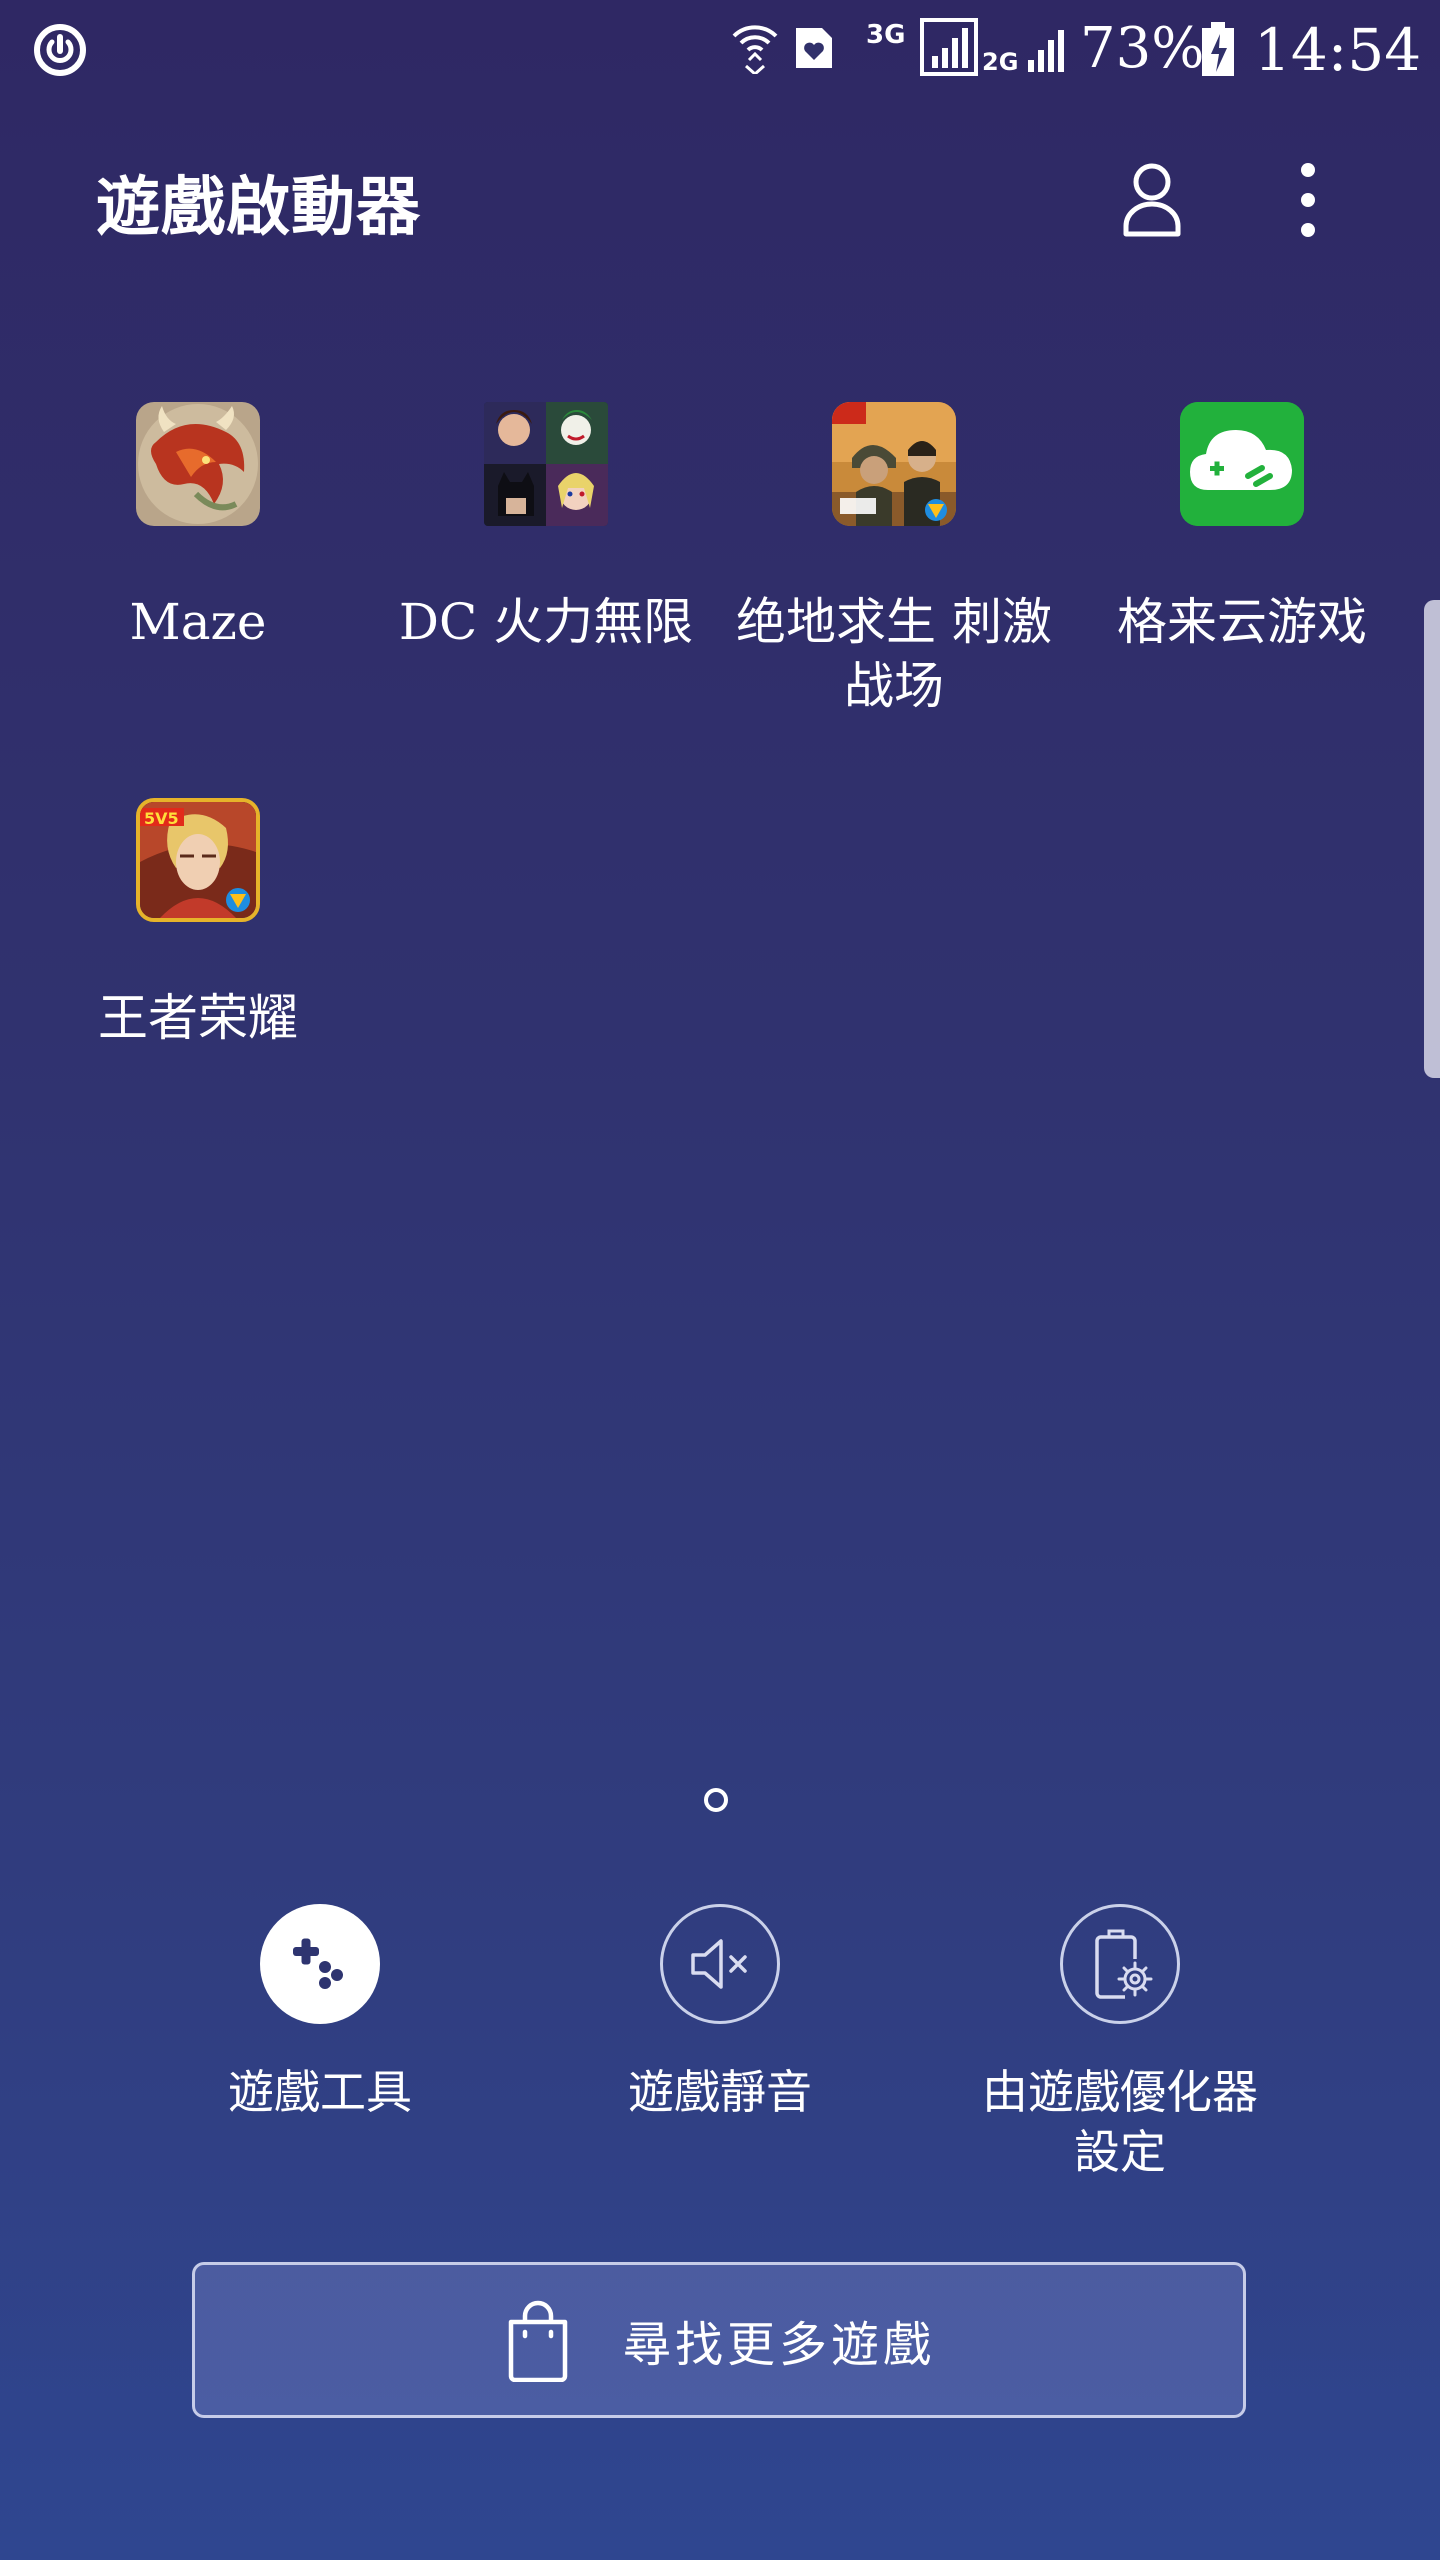  Describe the element at coordinates (755, 49) in the screenshot. I see `wifi-icon` at that location.